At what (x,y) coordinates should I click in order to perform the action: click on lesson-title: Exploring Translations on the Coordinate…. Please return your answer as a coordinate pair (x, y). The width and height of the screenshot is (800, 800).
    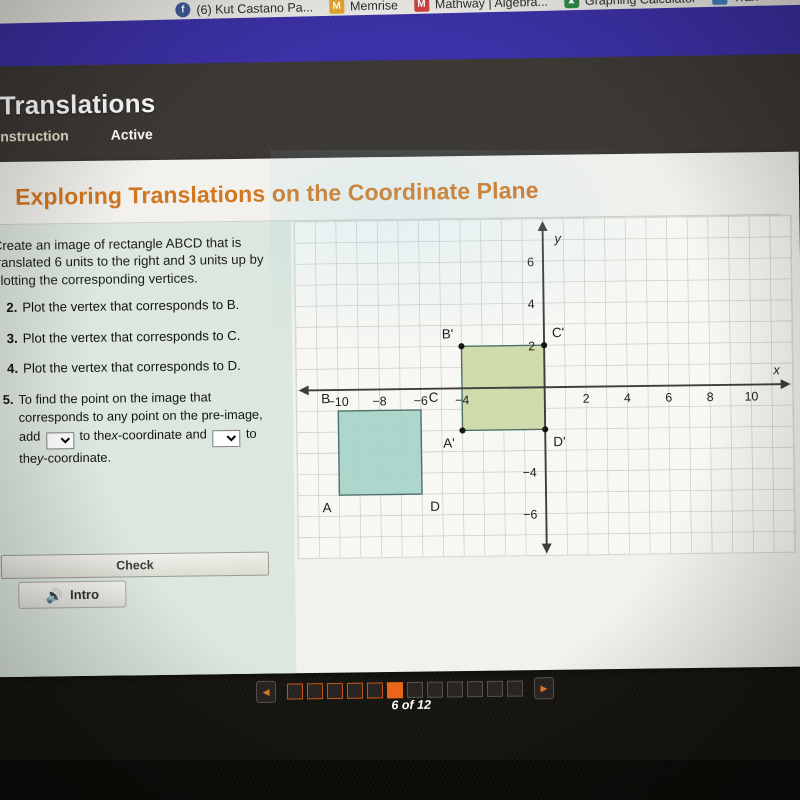
    Looking at the image, I should click on (276, 193).